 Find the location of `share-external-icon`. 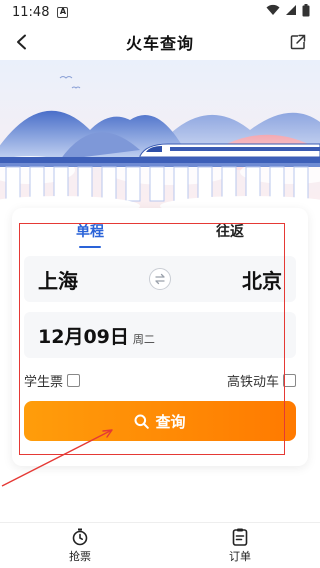

share-external-icon is located at coordinates (298, 42).